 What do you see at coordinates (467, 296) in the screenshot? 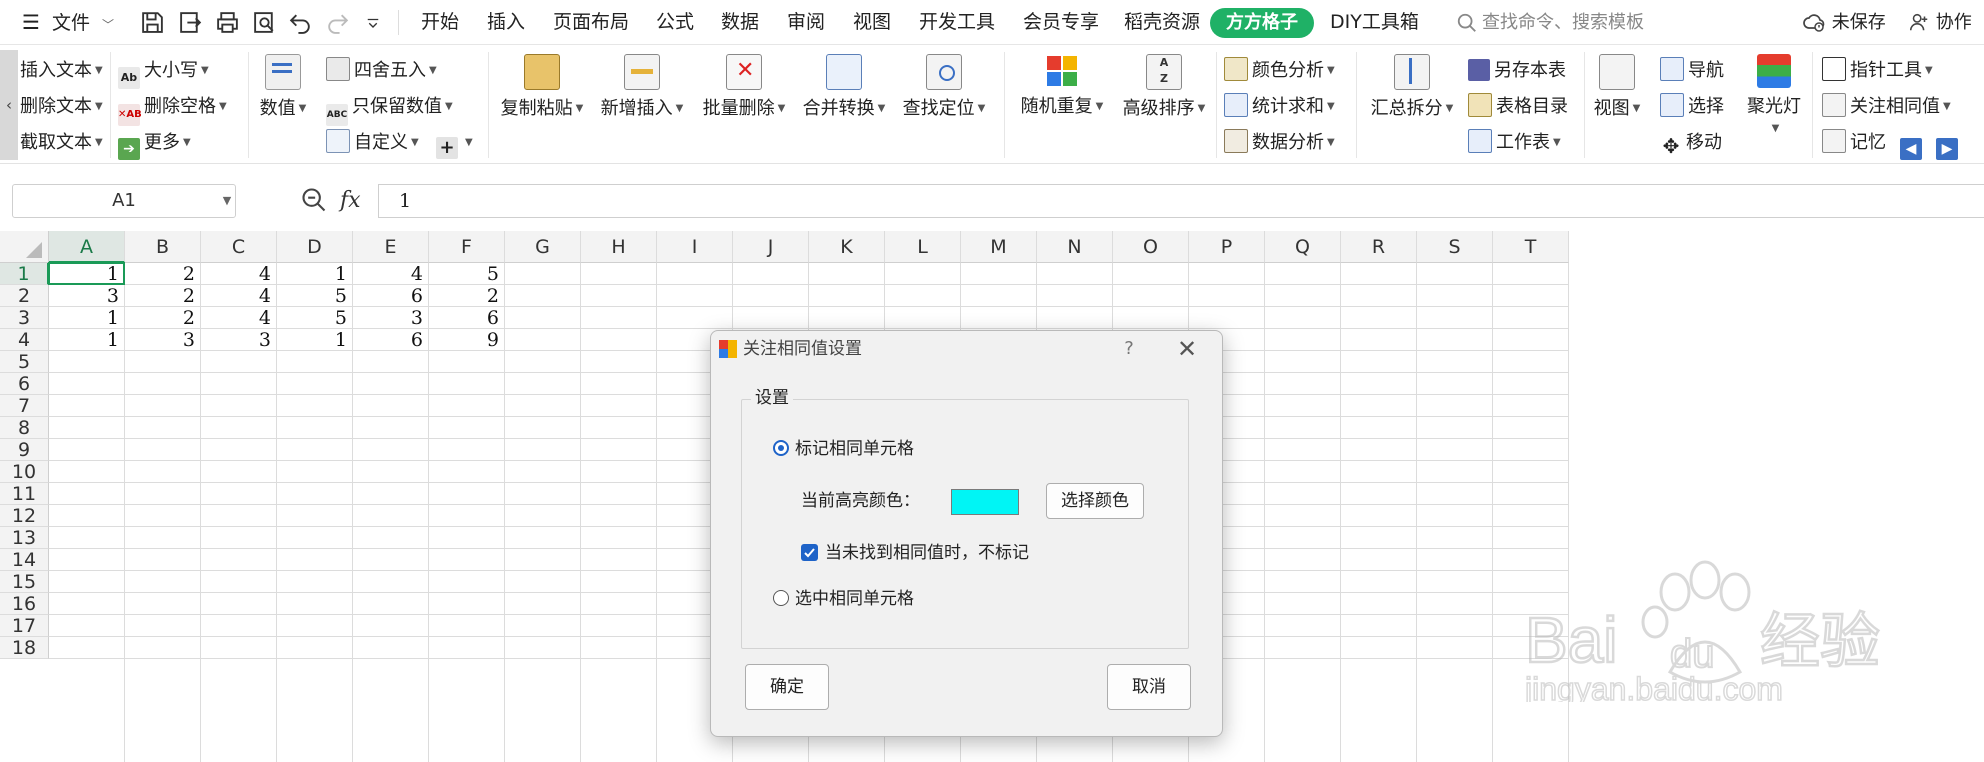
I see `cell-F2: 2` at bounding box center [467, 296].